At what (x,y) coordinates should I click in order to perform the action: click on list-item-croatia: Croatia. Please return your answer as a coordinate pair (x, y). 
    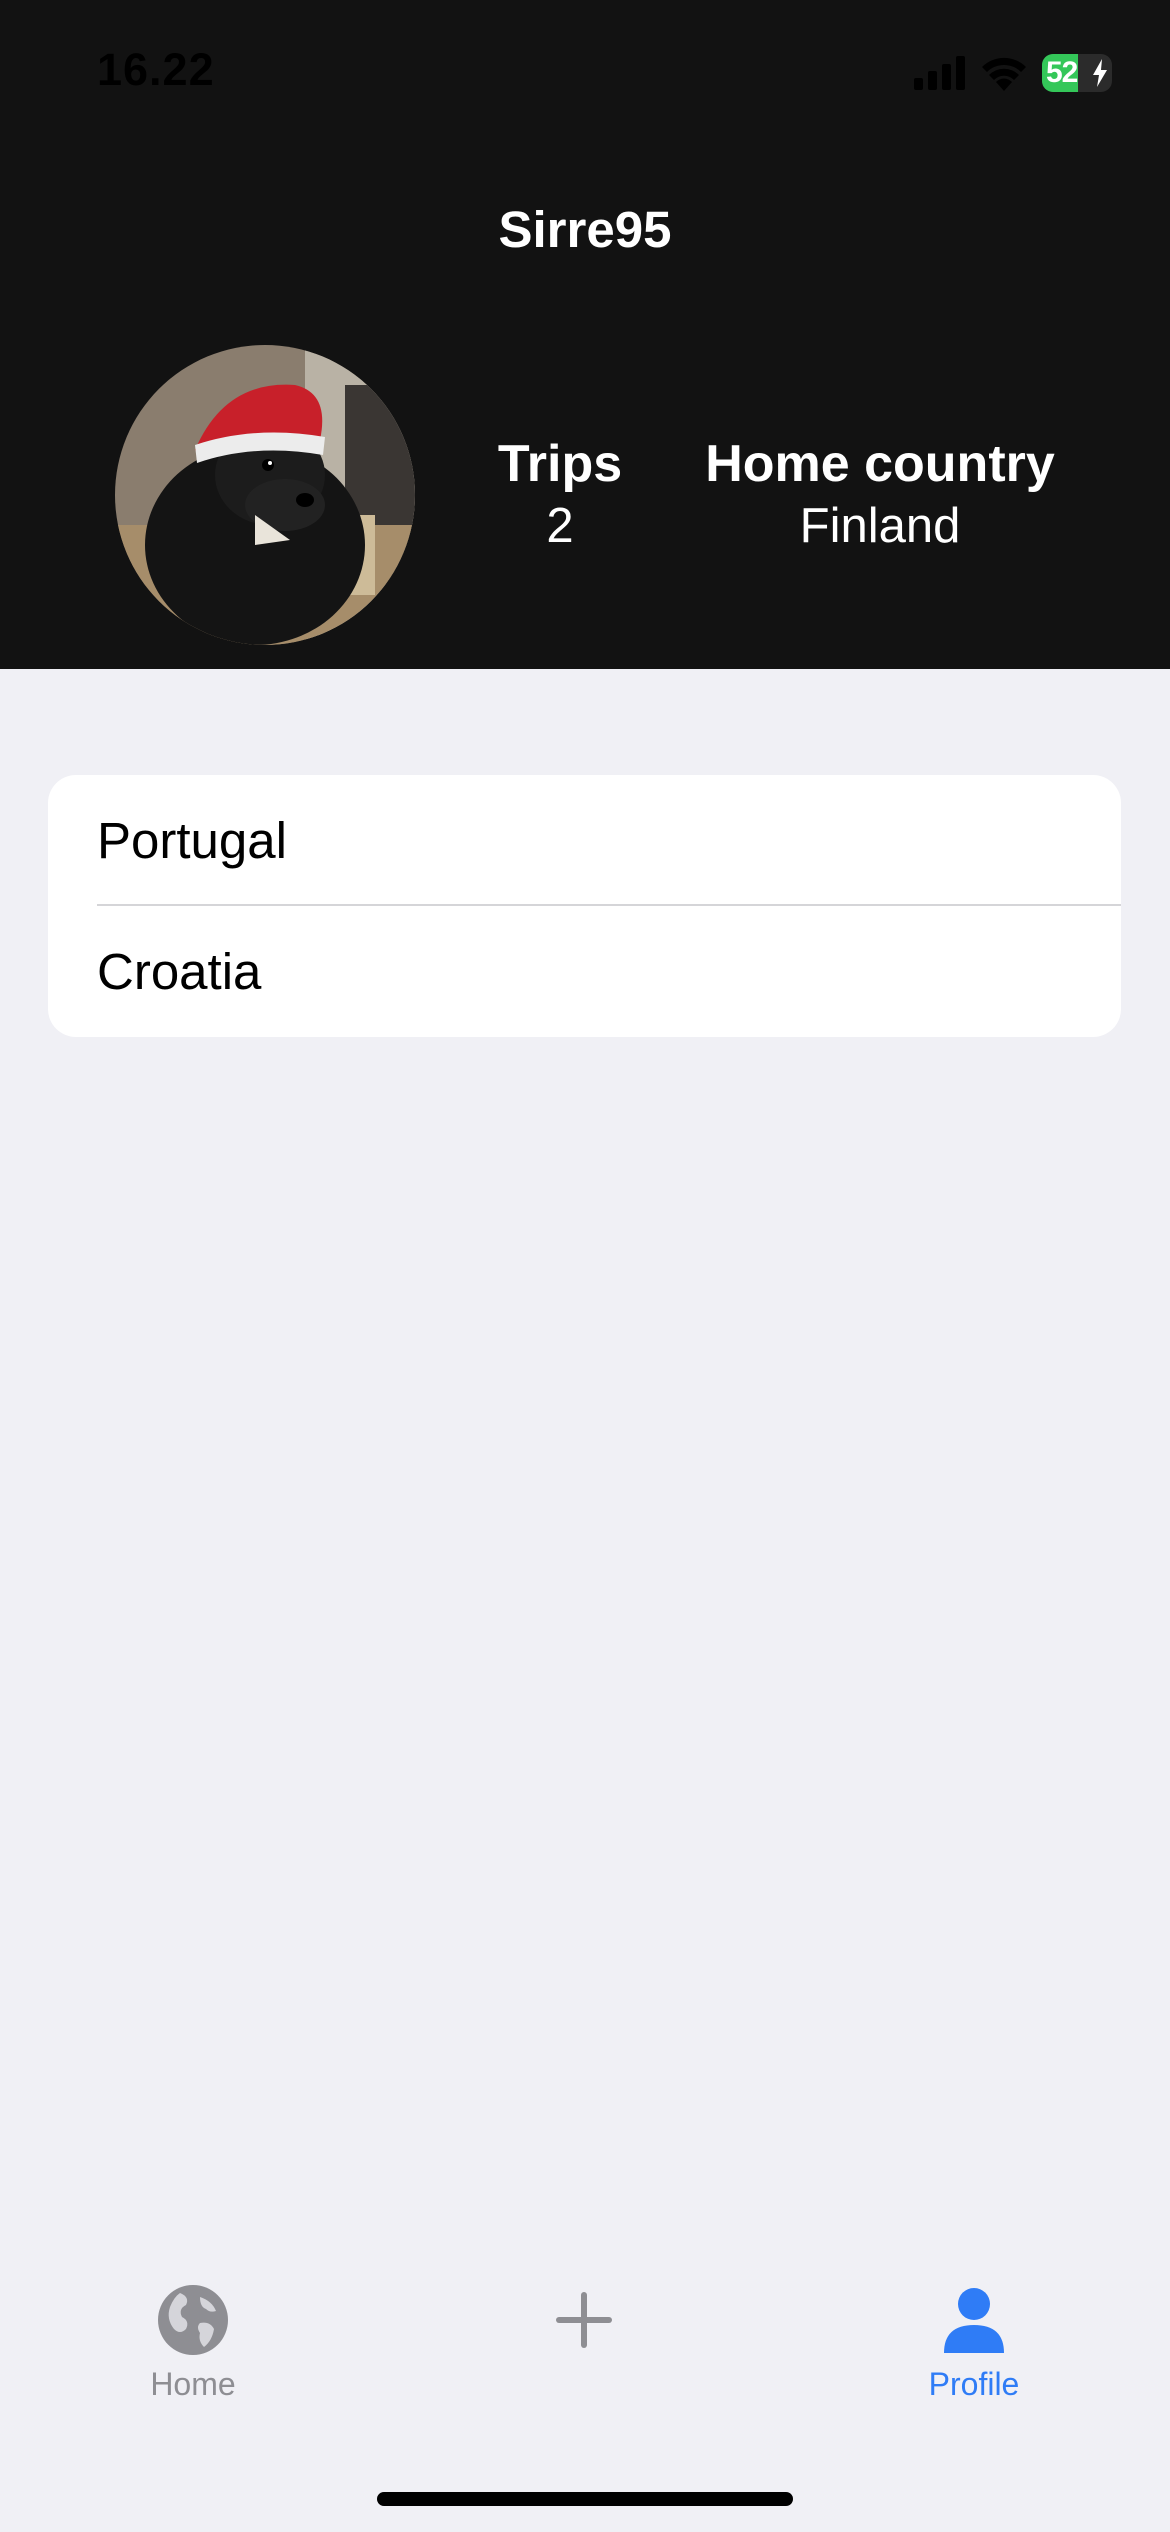
    Looking at the image, I should click on (584, 971).